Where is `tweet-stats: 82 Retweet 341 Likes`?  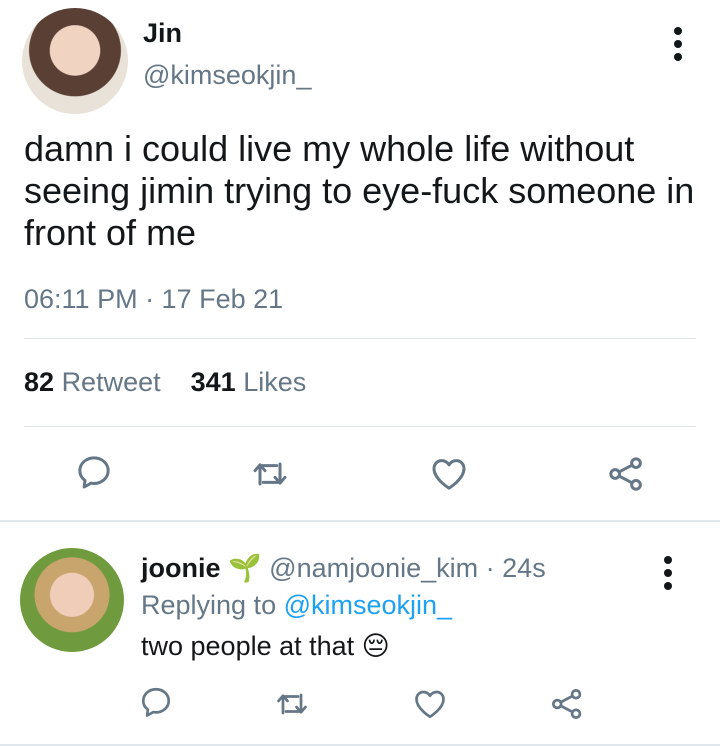
tweet-stats: 82 Retweet 341 Likes is located at coordinates (165, 382).